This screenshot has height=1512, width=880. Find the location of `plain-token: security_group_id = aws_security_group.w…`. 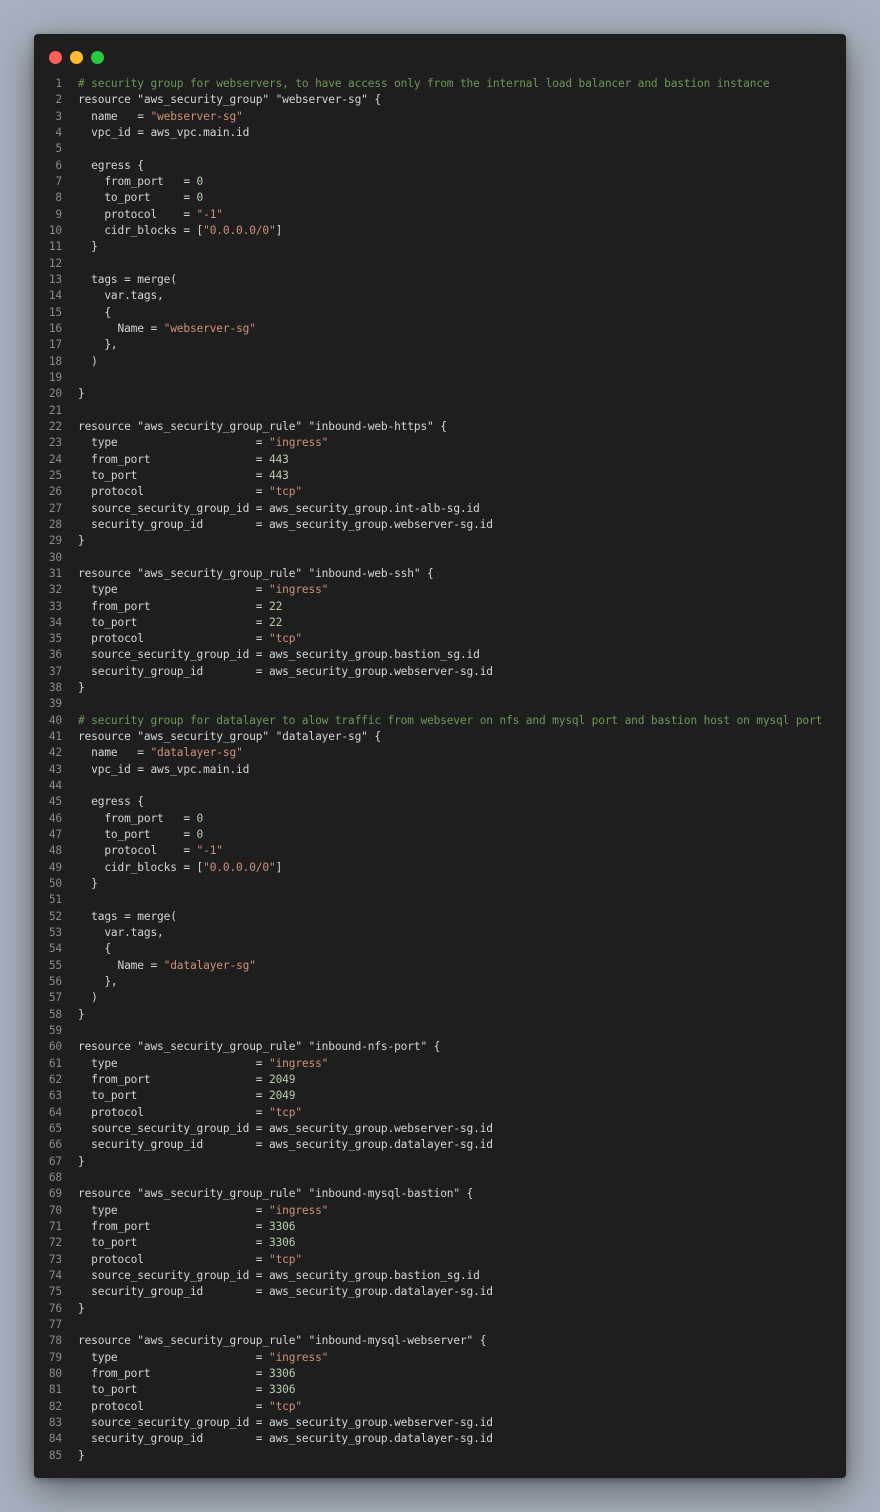

plain-token: security_group_id = aws_security_group.w… is located at coordinates (285, 524).